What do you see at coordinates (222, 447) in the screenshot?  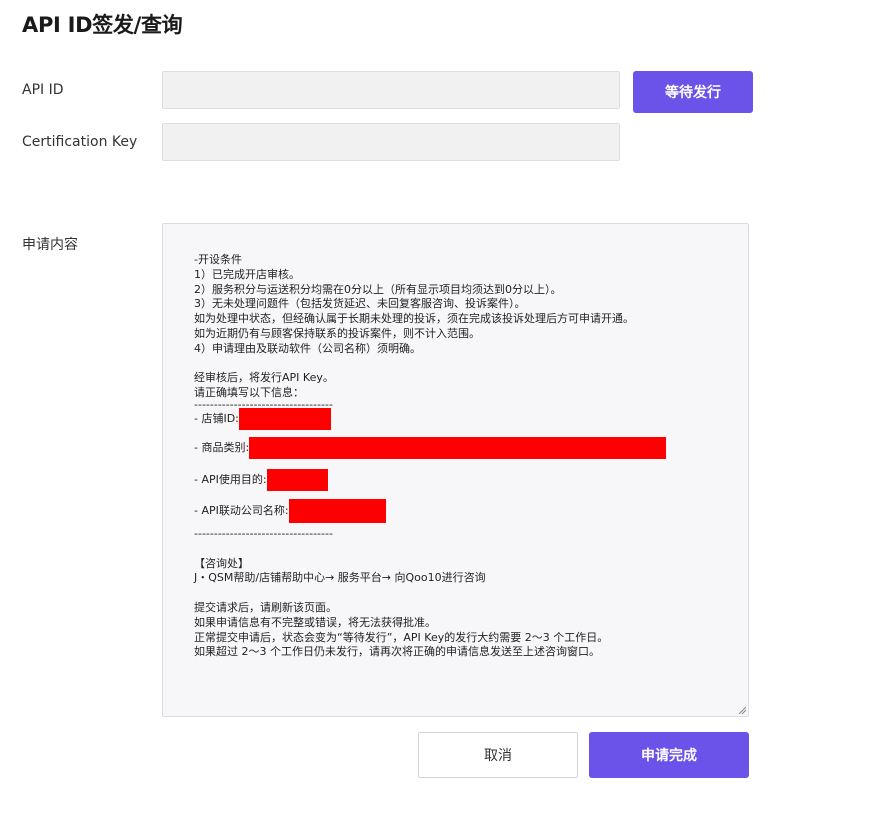 I see `category-field-label: - 商品类别:` at bounding box center [222, 447].